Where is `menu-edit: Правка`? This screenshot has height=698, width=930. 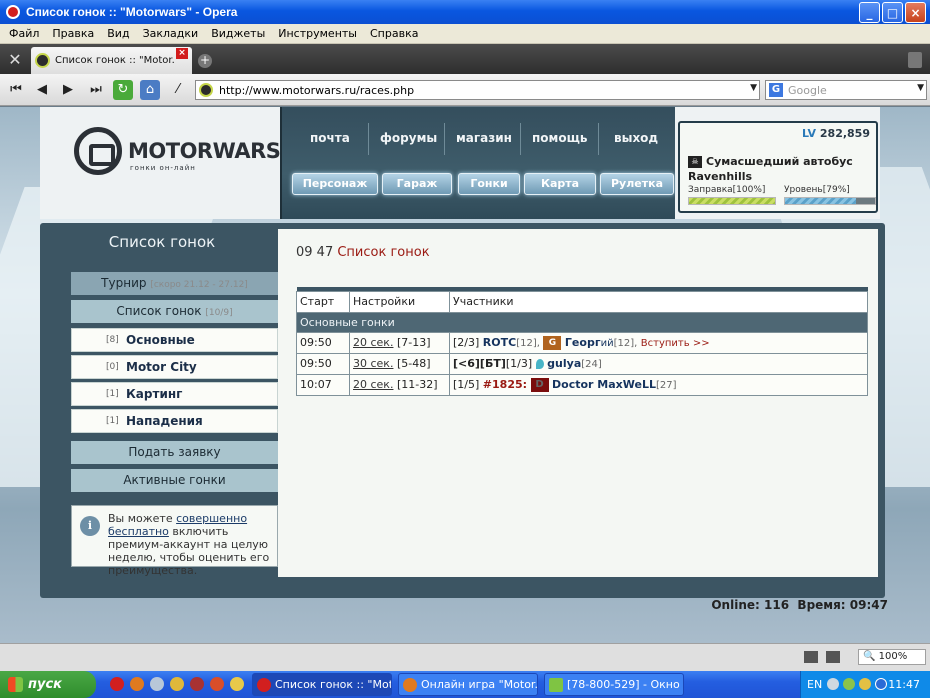
menu-edit: Правка is located at coordinates (73, 33).